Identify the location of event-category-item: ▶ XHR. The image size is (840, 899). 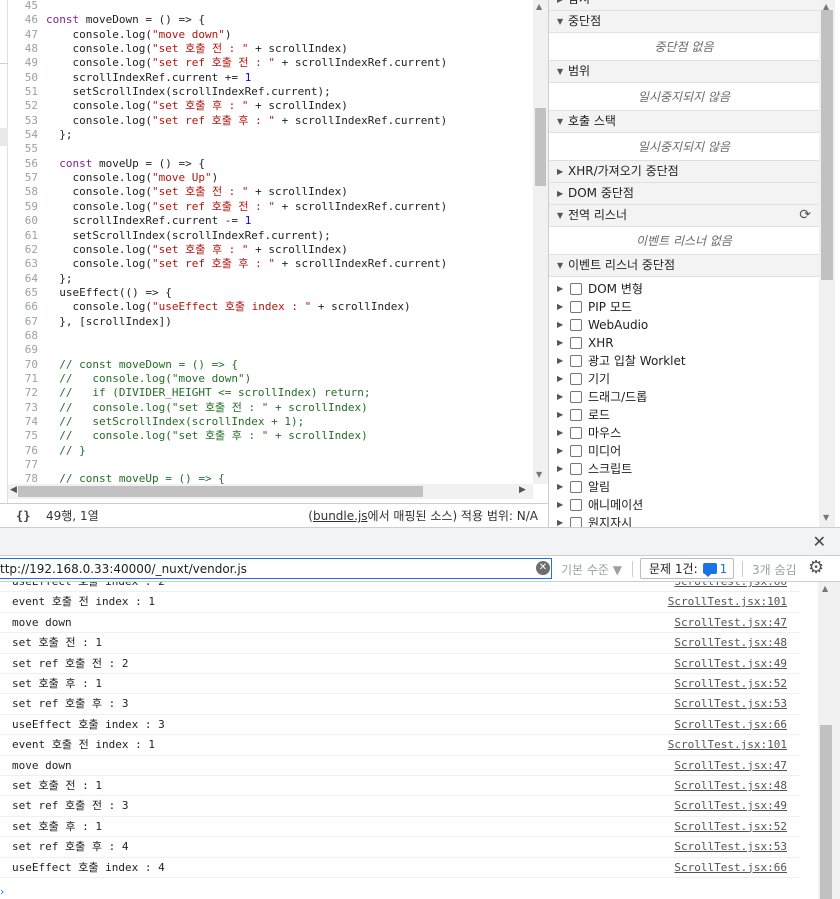
(684, 343).